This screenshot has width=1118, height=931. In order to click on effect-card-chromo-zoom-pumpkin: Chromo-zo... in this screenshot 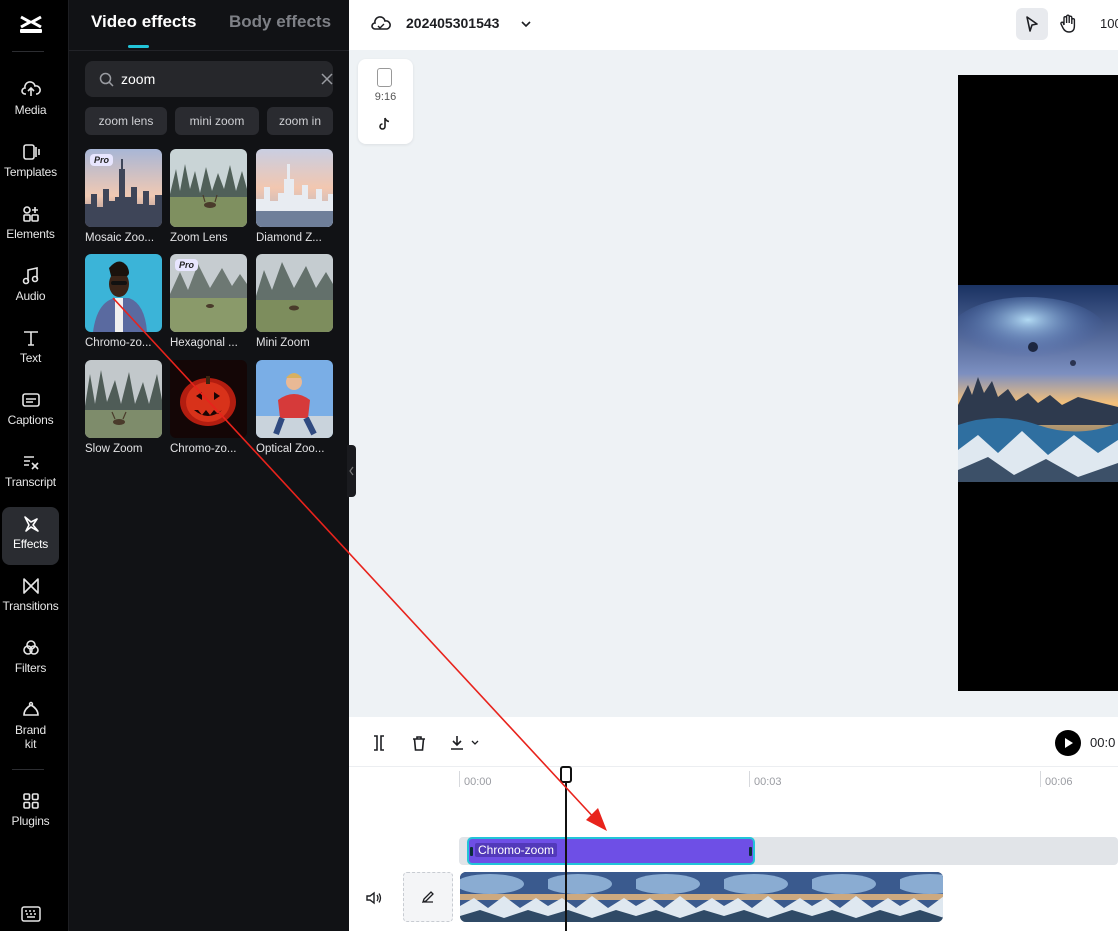, I will do `click(208, 407)`.